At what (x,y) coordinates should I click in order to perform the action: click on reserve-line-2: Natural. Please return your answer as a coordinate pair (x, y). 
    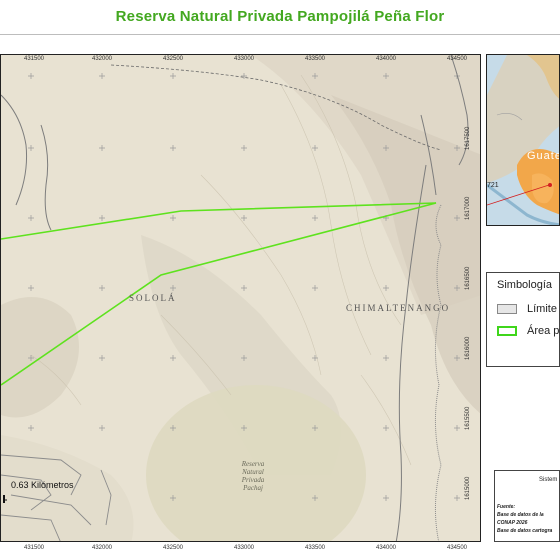
    Looking at the image, I should click on (253, 472).